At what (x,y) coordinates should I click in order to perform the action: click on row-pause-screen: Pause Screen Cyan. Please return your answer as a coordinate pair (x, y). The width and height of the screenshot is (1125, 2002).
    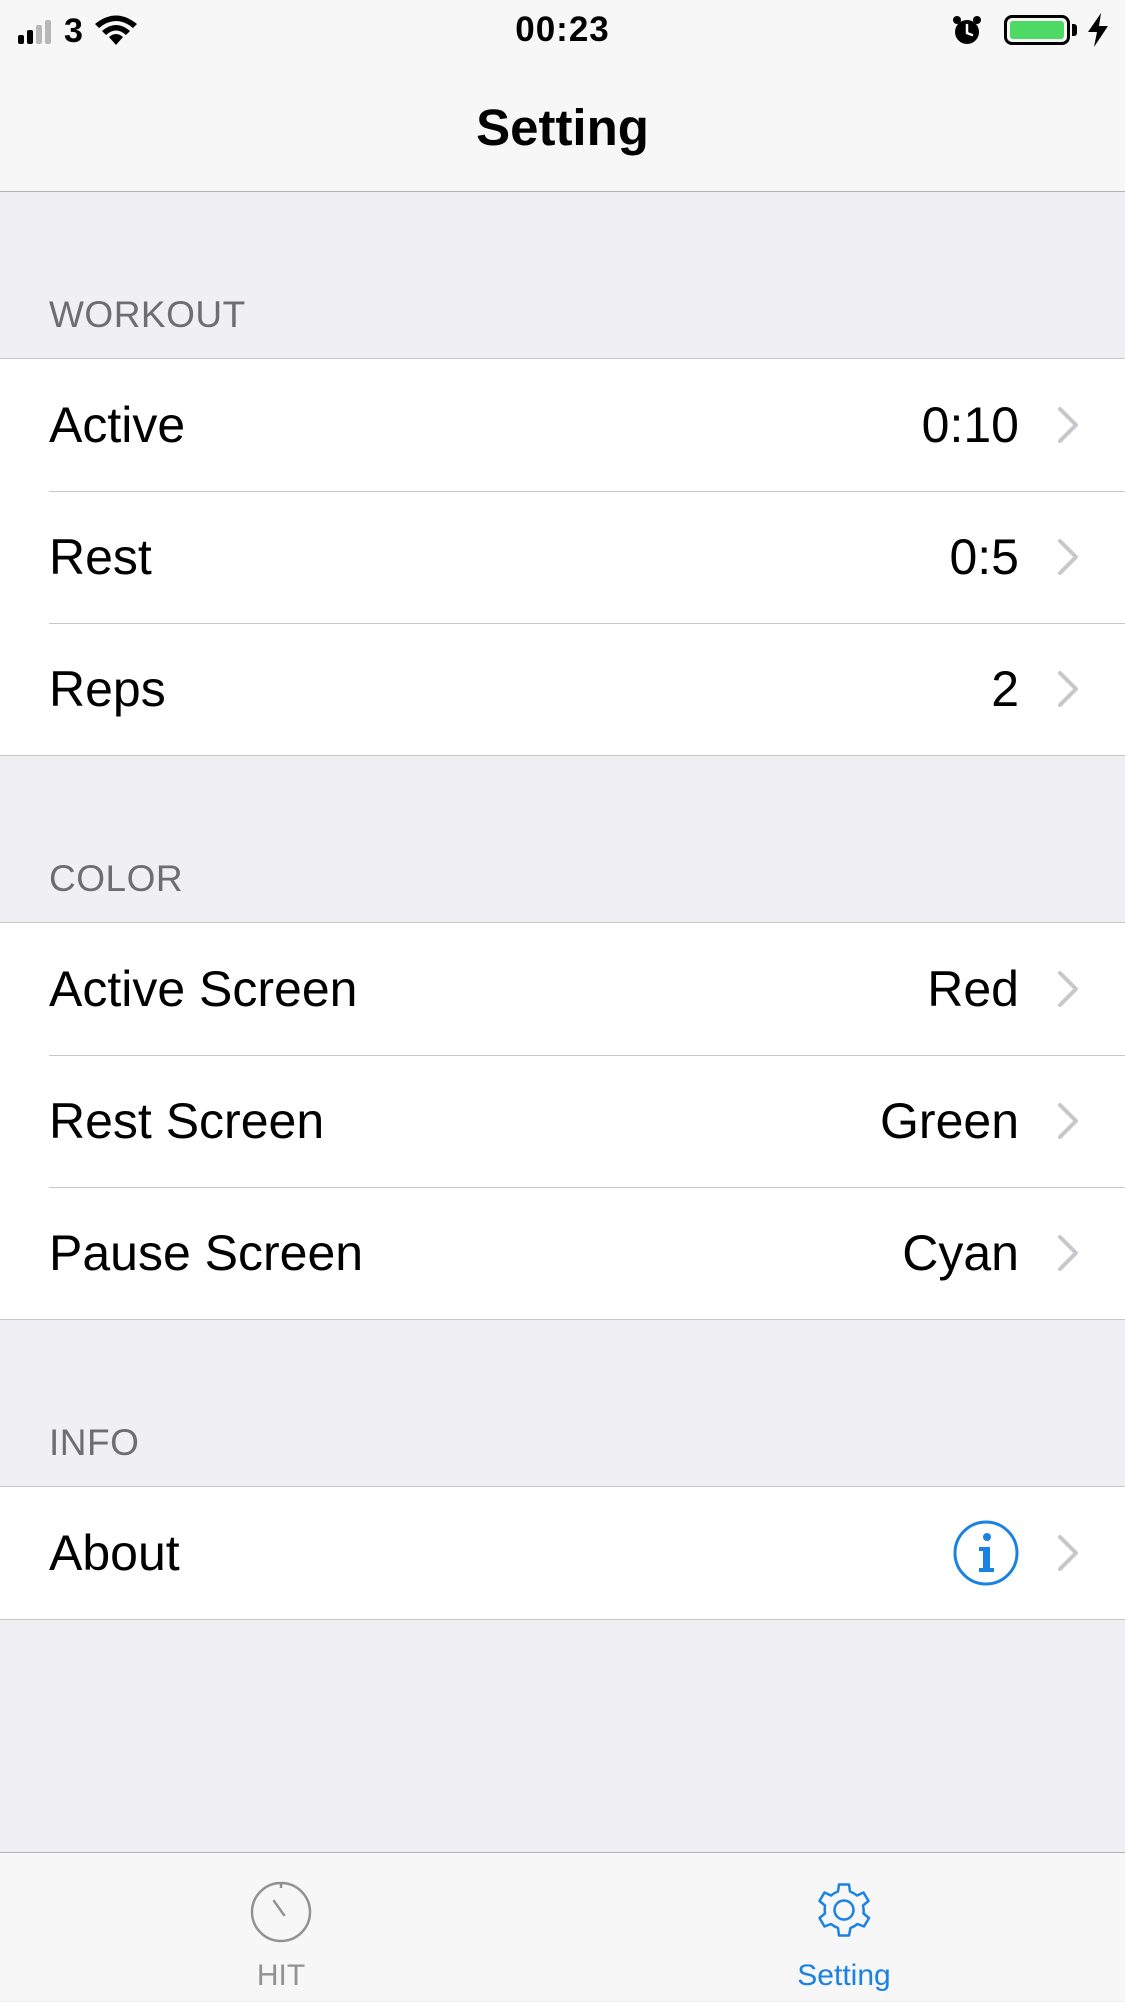
    Looking at the image, I should click on (562, 1253).